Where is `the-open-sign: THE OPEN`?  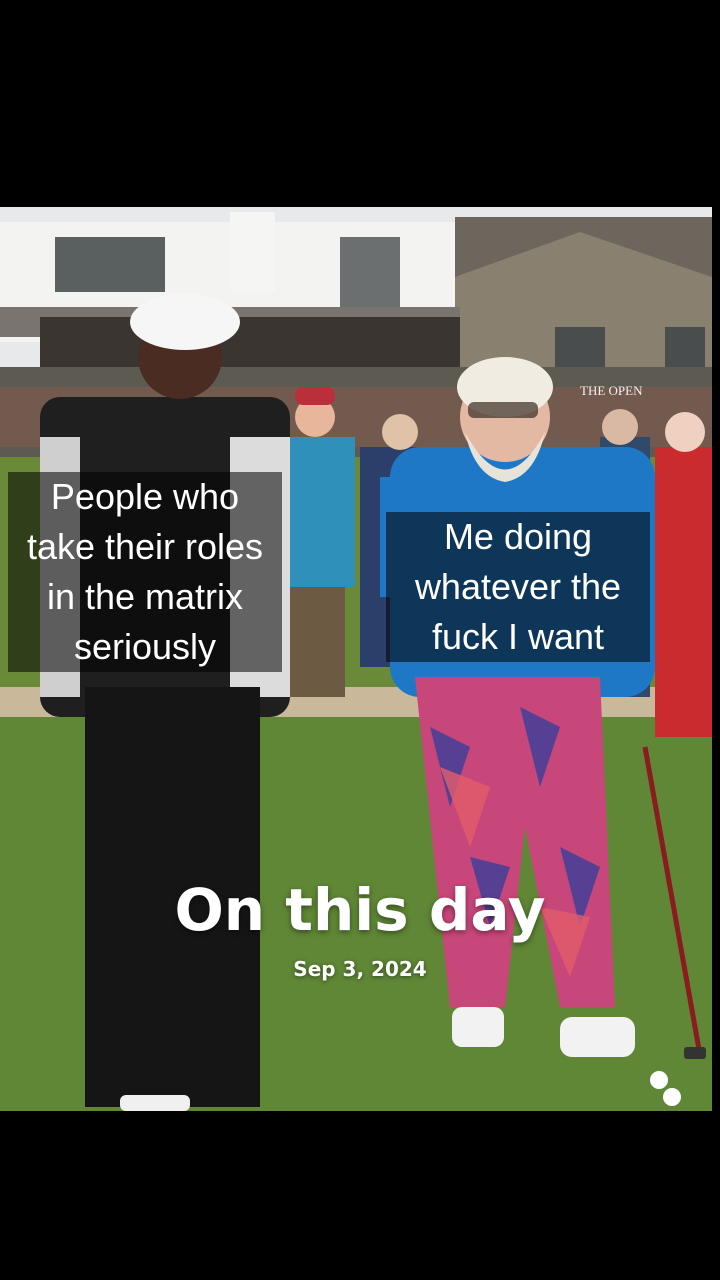
the-open-sign: THE OPEN is located at coordinates (611, 390).